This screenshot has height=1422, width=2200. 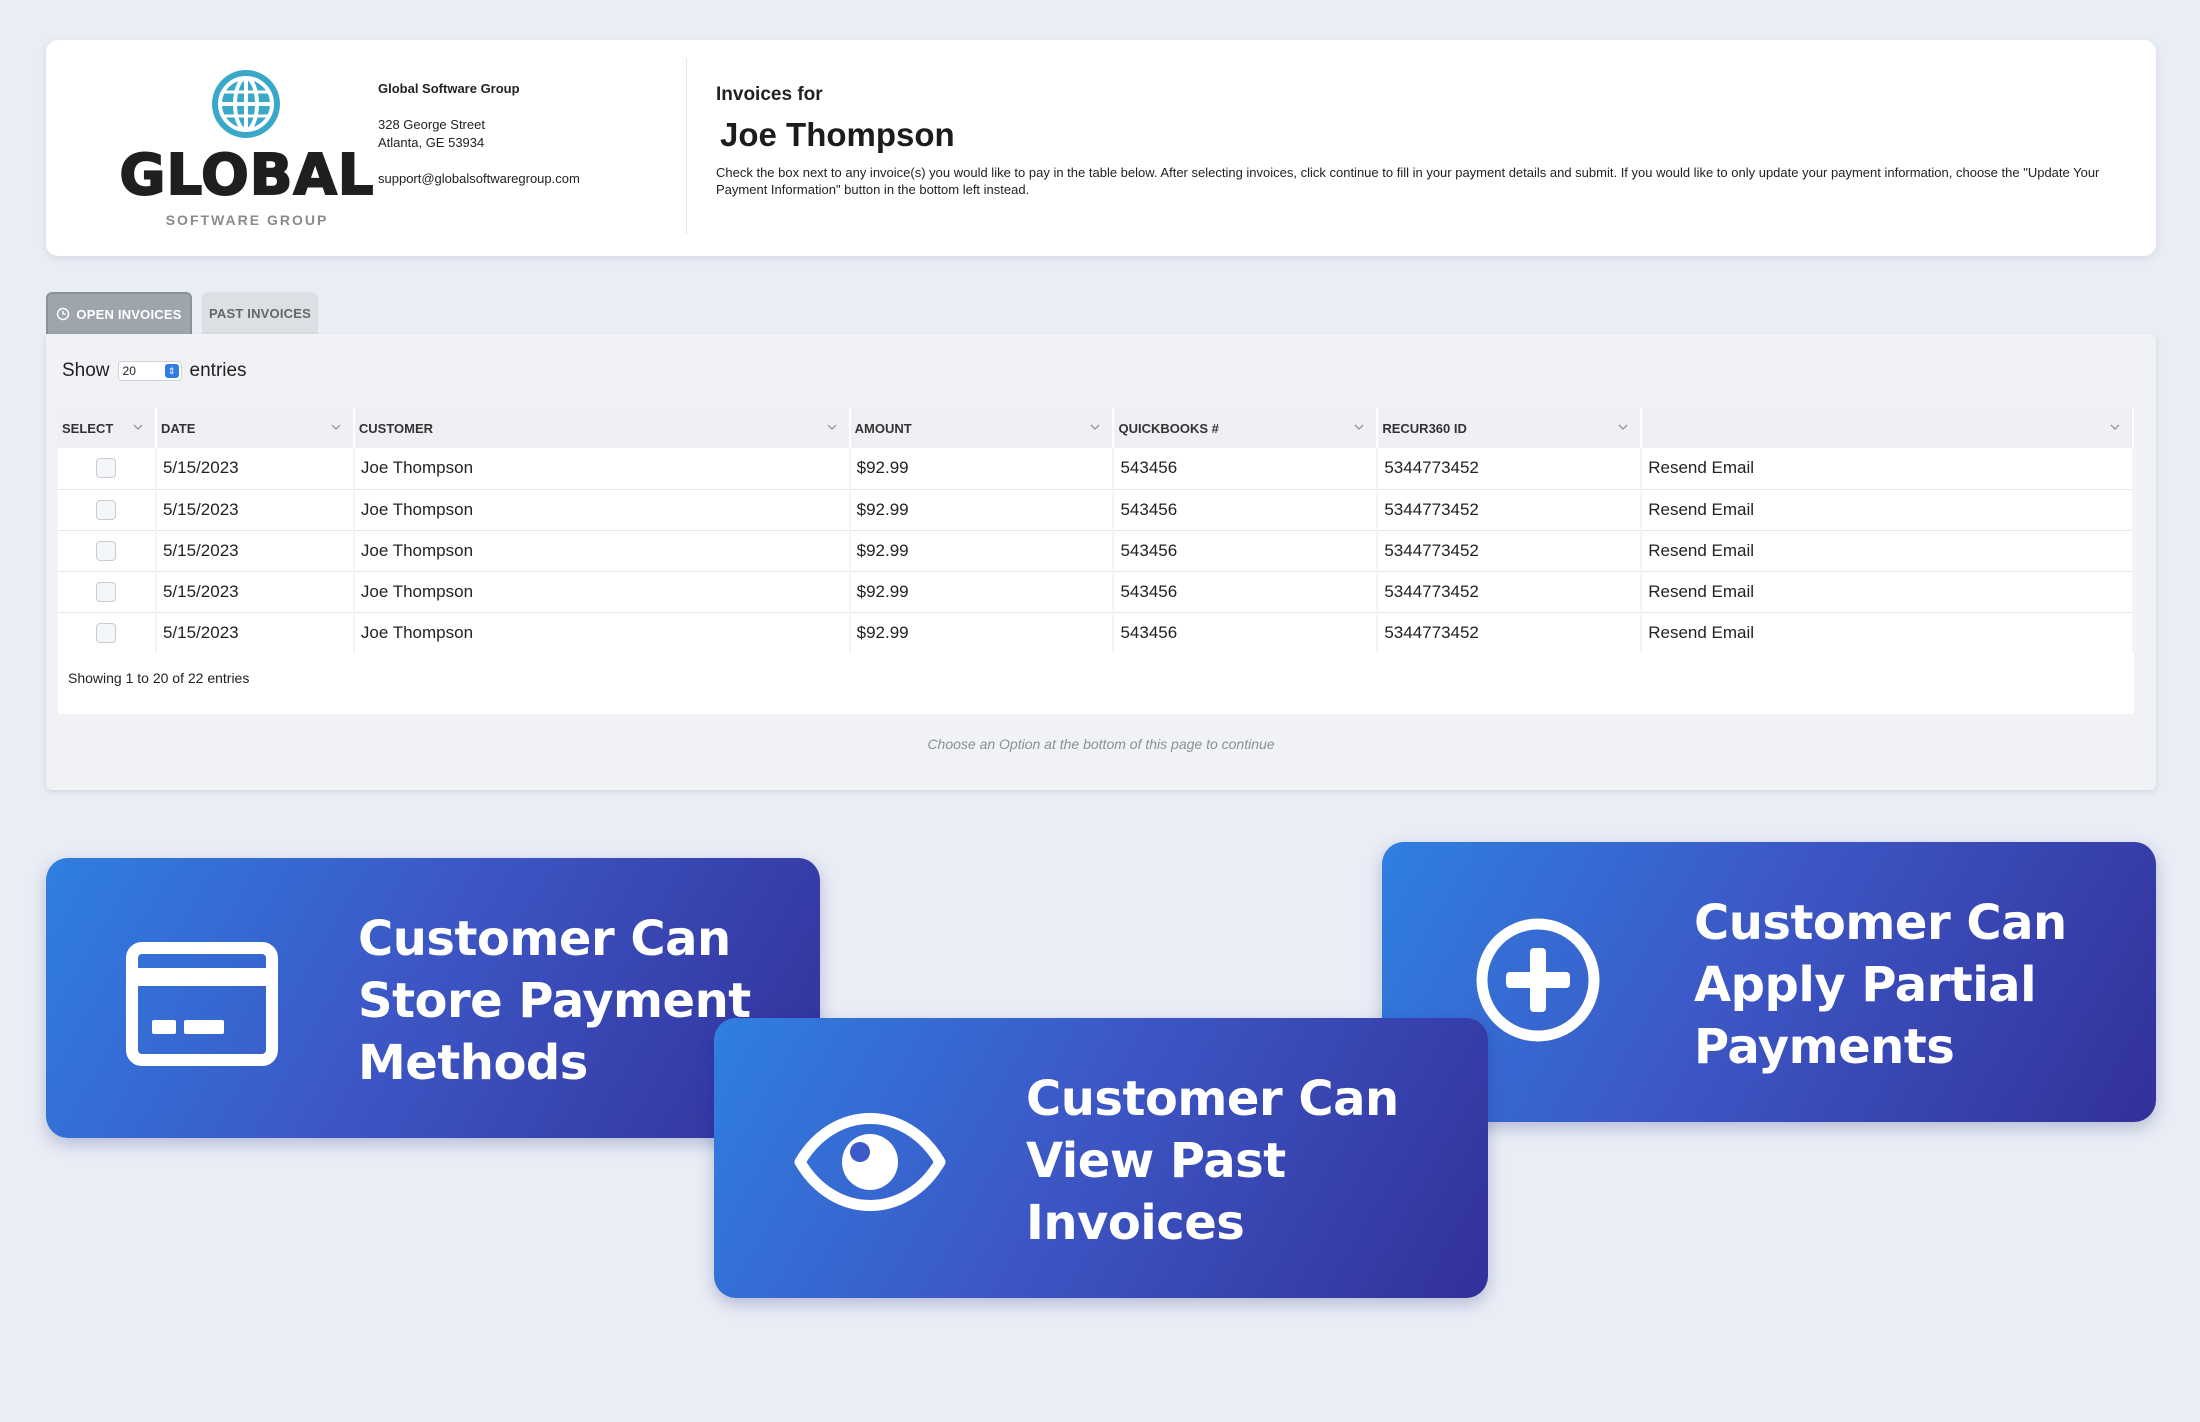 I want to click on globe-icon, so click(x=246, y=104).